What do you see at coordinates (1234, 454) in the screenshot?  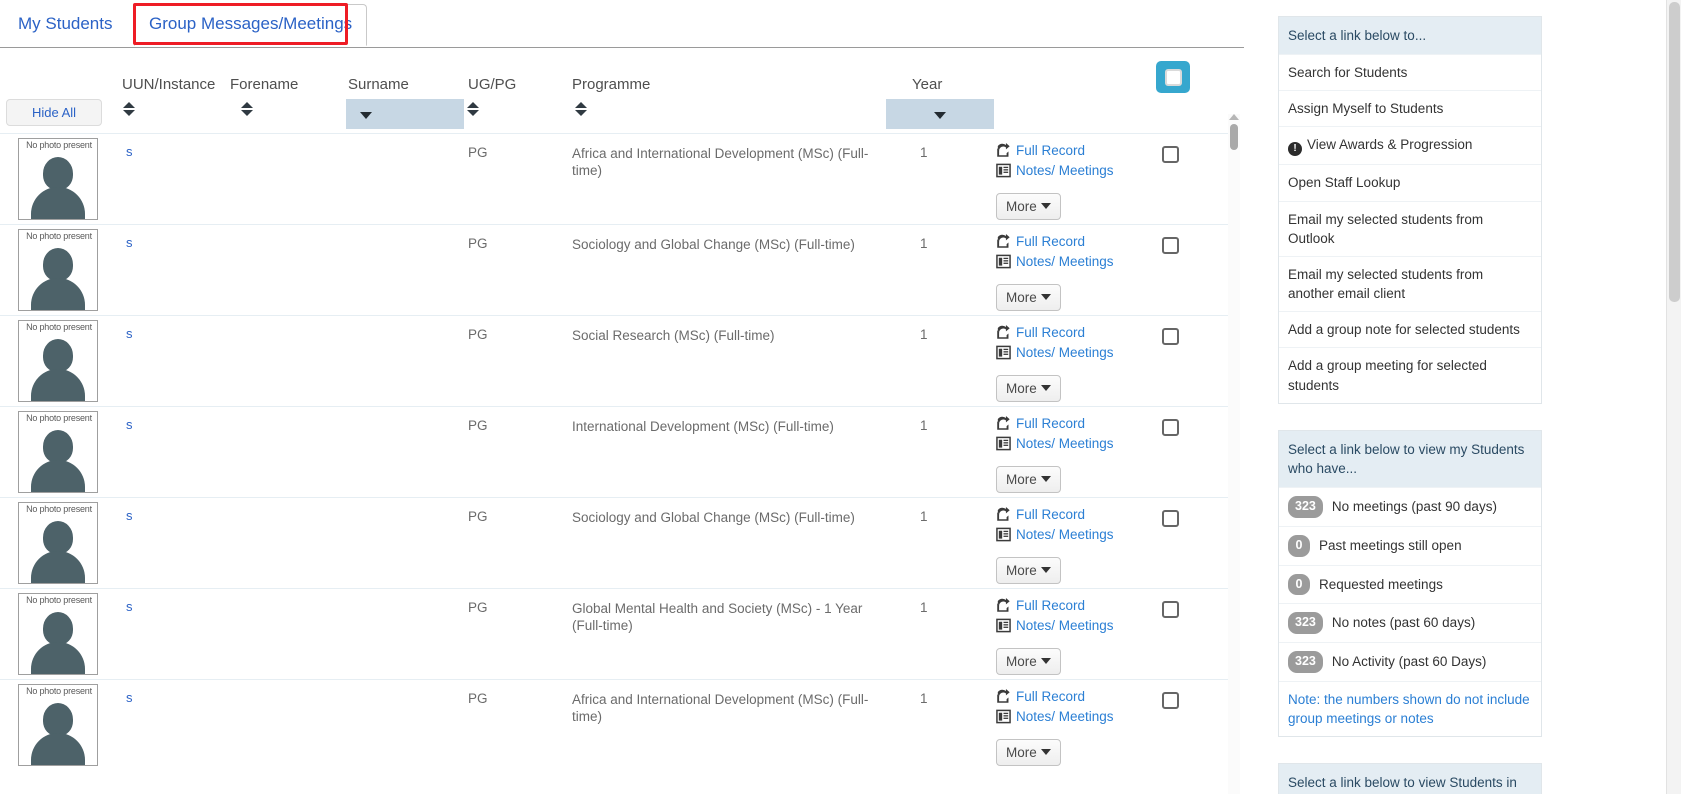 I see `table-scrollbar` at bounding box center [1234, 454].